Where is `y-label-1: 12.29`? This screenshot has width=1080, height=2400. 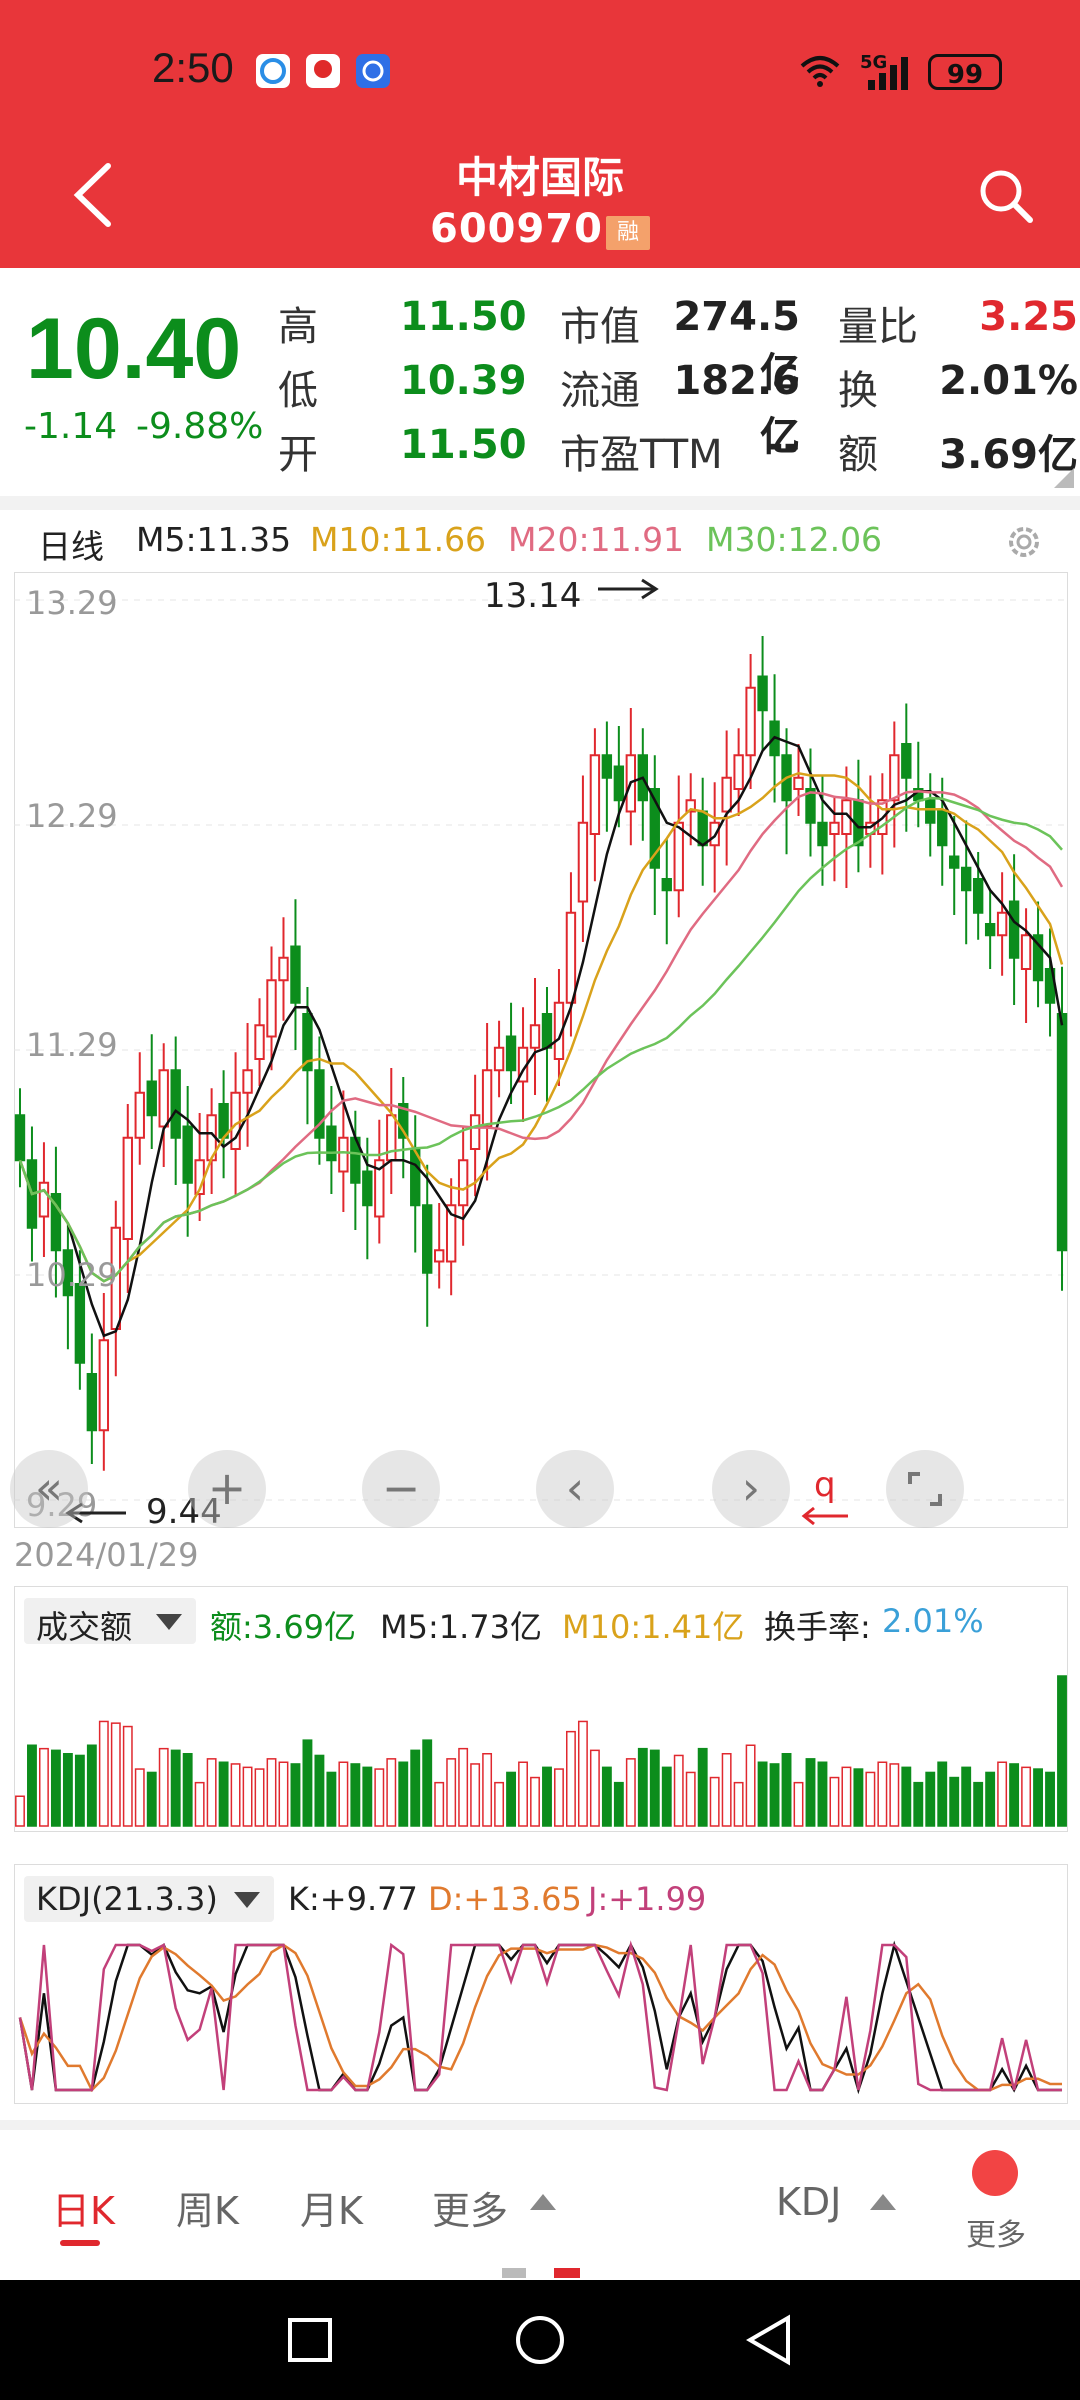
y-label-1: 12.29 is located at coordinates (72, 816).